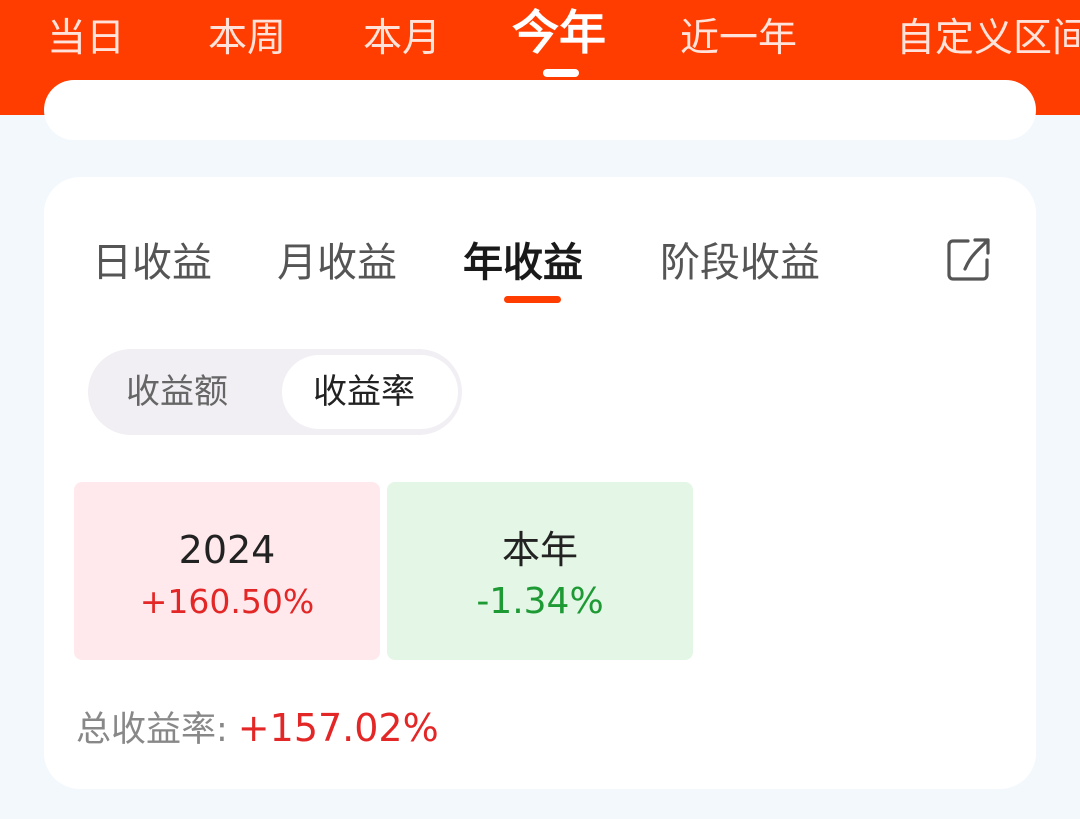 The image size is (1080, 819). What do you see at coordinates (227, 601) in the screenshot?
I see `year-return-value: +160.50%` at bounding box center [227, 601].